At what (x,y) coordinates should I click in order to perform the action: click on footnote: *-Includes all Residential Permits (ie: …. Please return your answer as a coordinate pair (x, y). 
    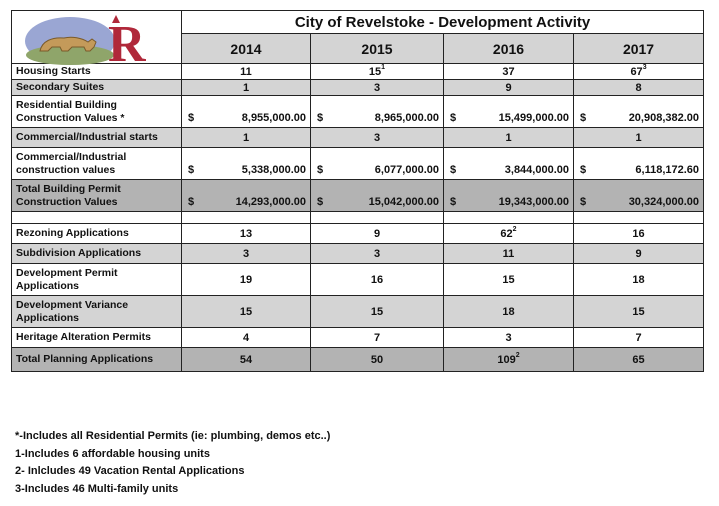
    Looking at the image, I should click on (173, 436).